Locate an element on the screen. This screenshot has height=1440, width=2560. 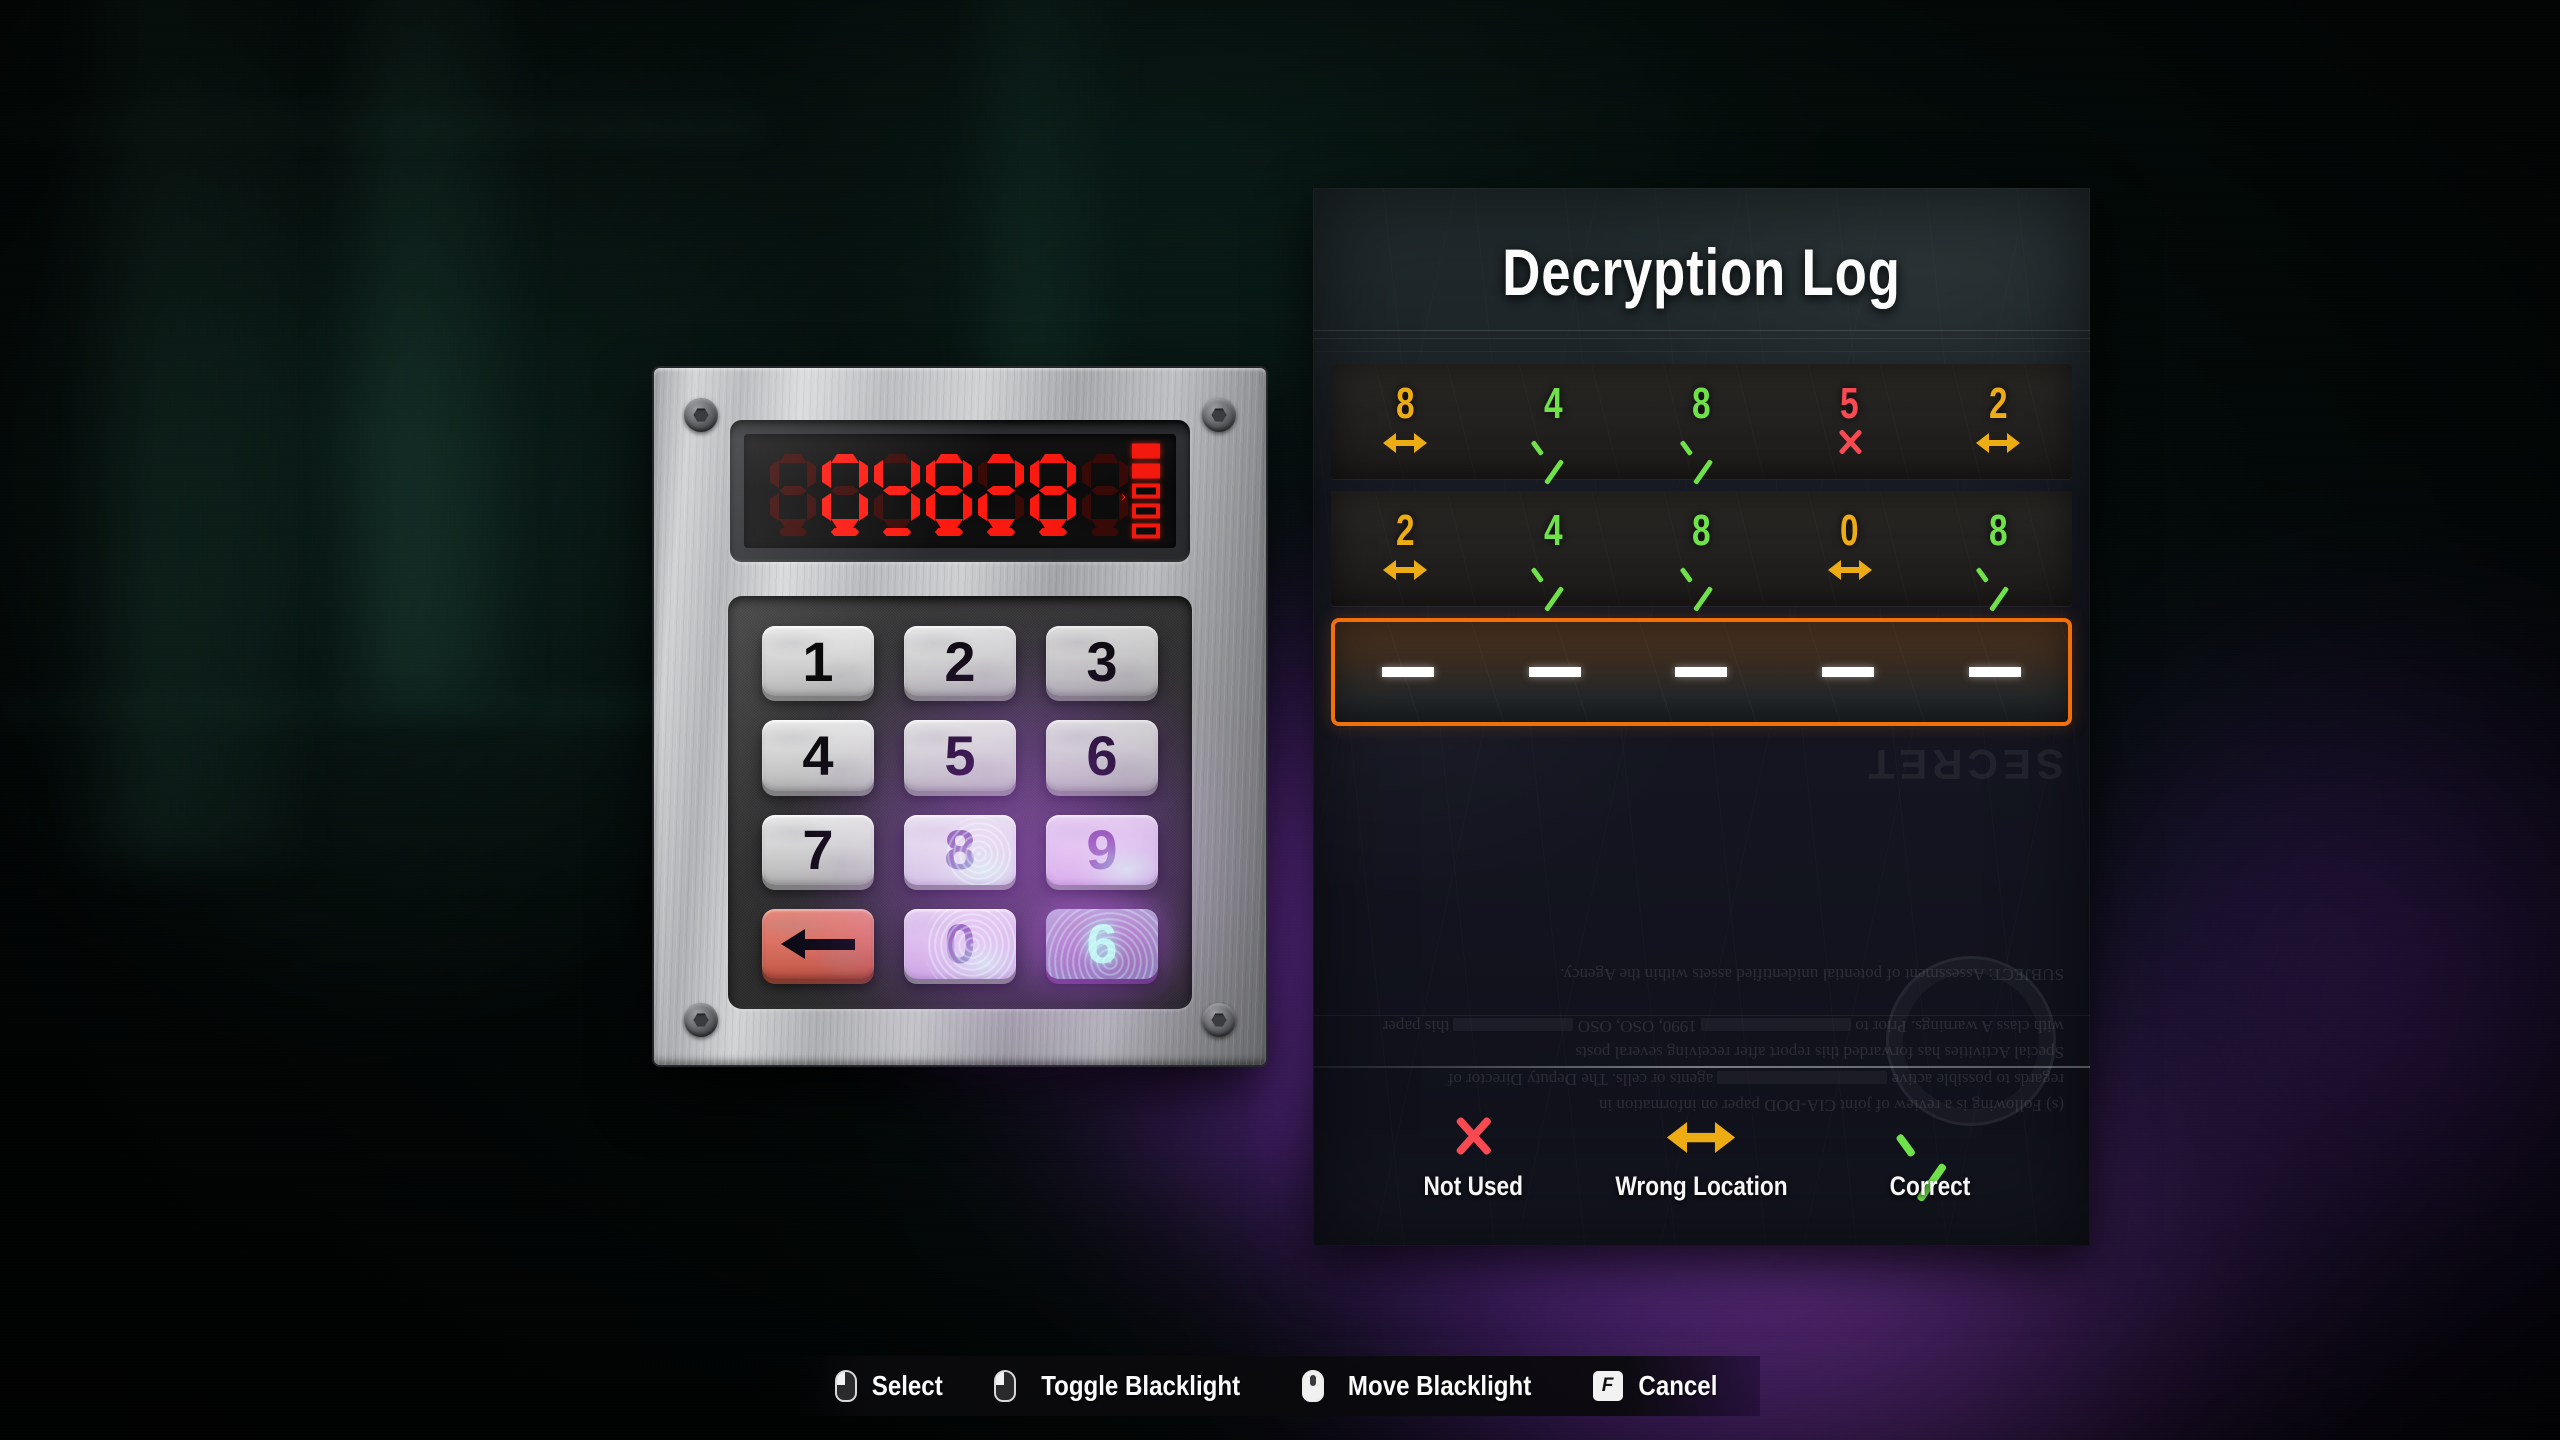
check-icon is located at coordinates (1553, 442).